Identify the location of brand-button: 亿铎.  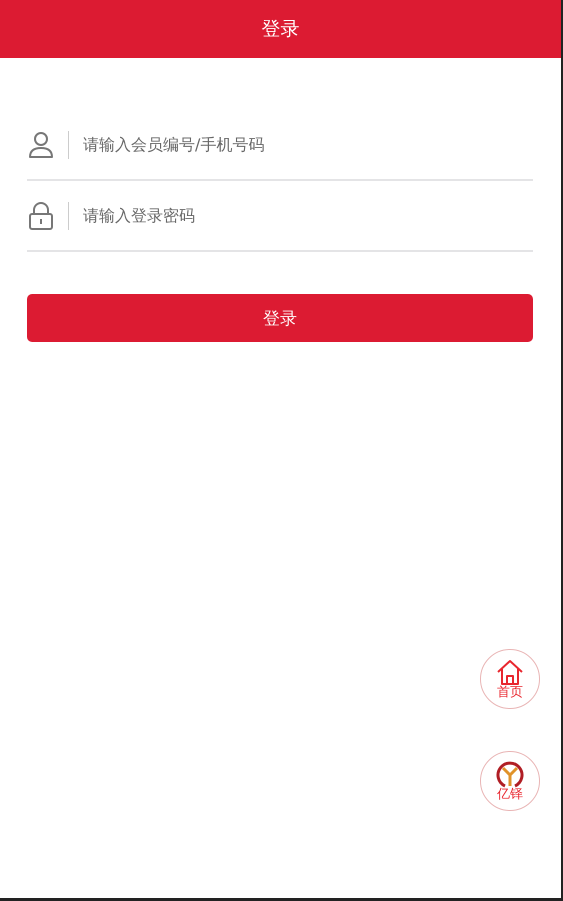
(510, 781).